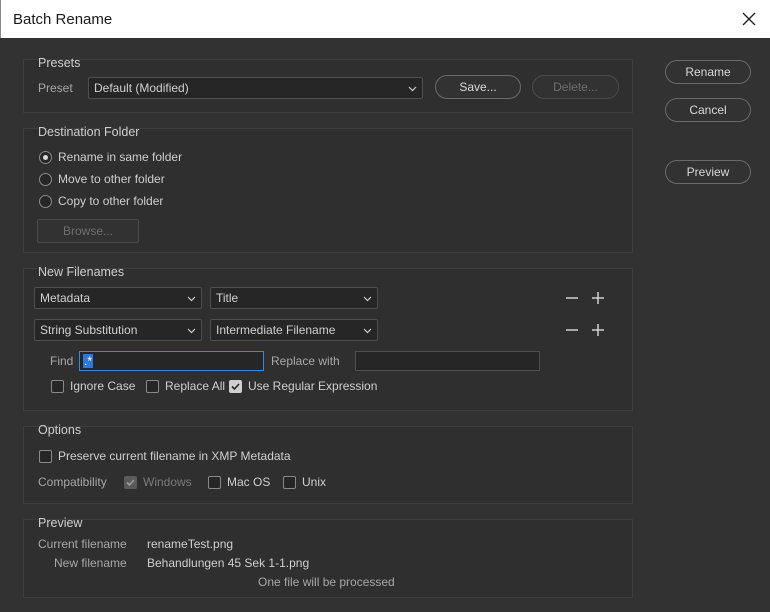 Image resolution: width=770 pixels, height=612 pixels. What do you see at coordinates (89, 132) in the screenshot?
I see `destination-group-label: Destination Folder` at bounding box center [89, 132].